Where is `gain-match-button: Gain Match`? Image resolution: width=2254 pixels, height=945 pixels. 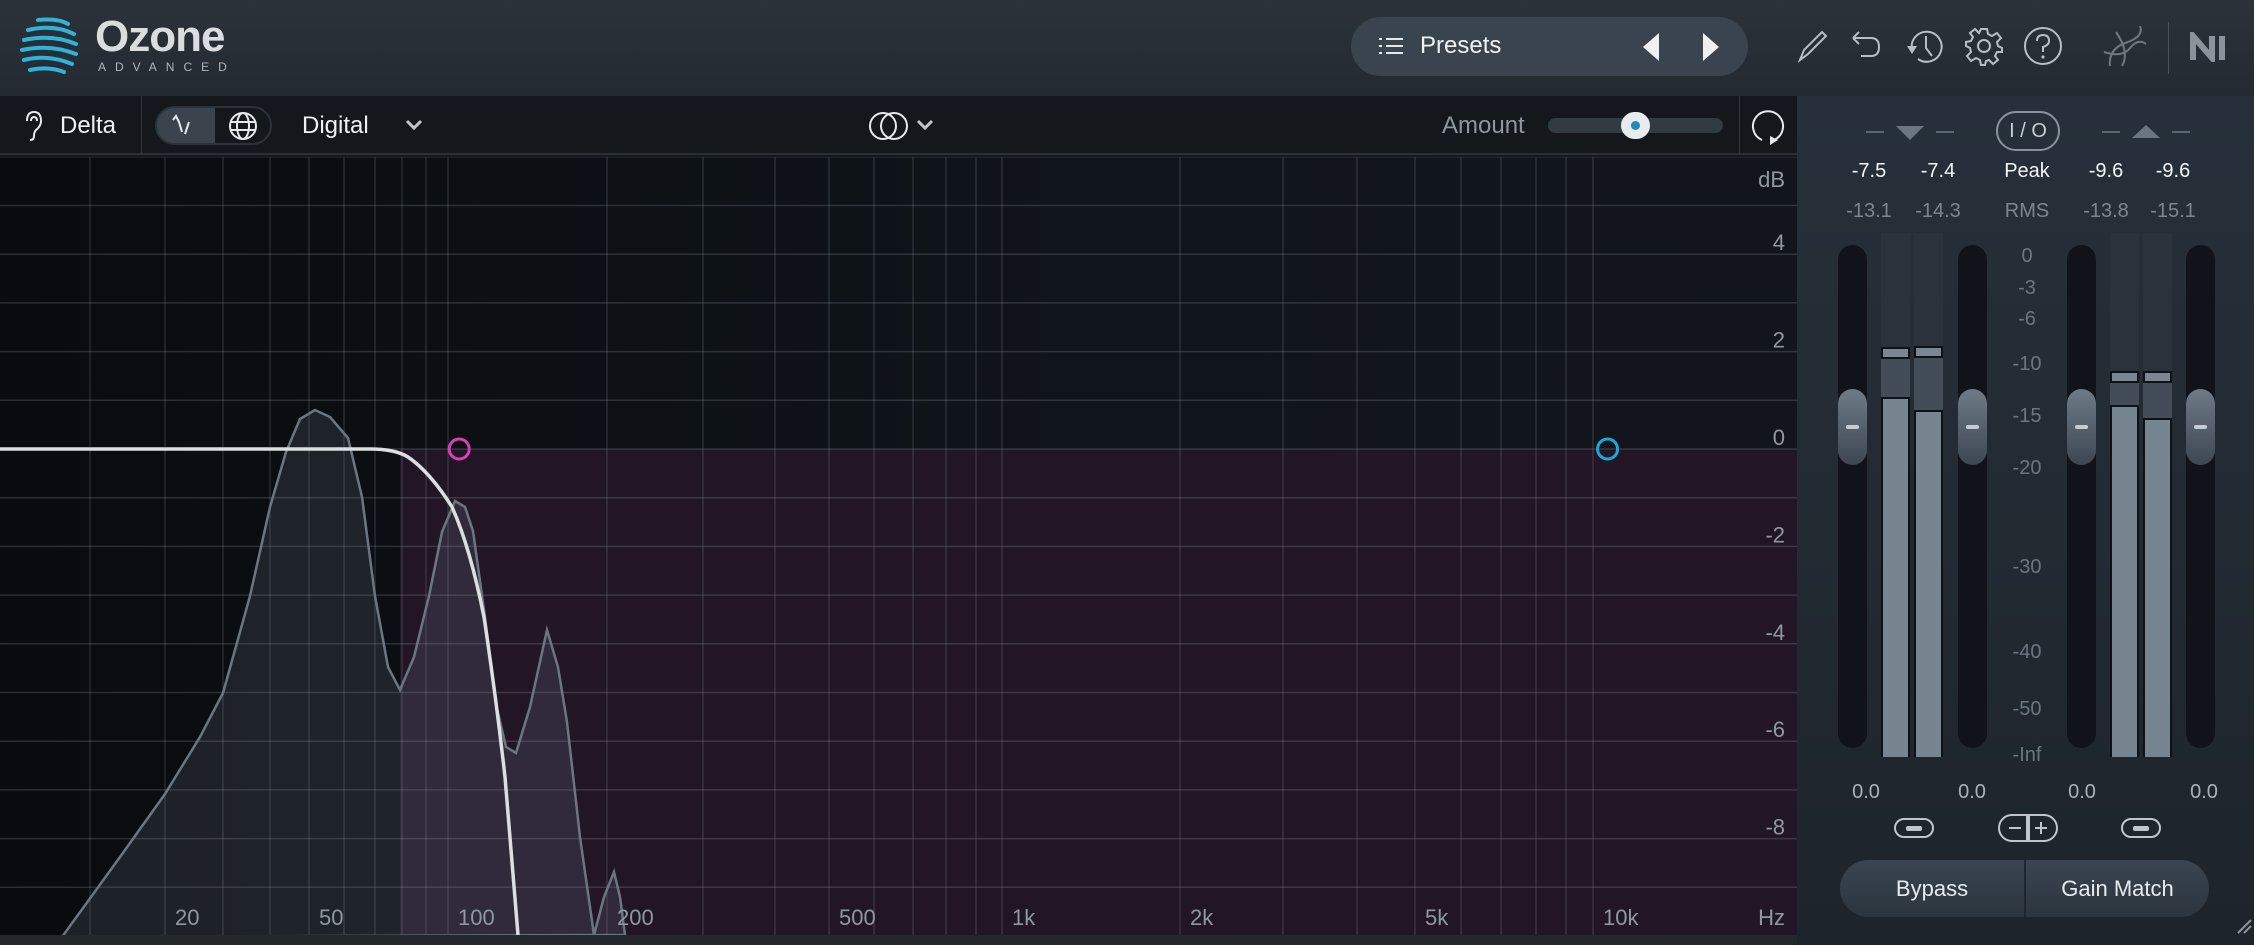
gain-match-button: Gain Match is located at coordinates (2117, 888).